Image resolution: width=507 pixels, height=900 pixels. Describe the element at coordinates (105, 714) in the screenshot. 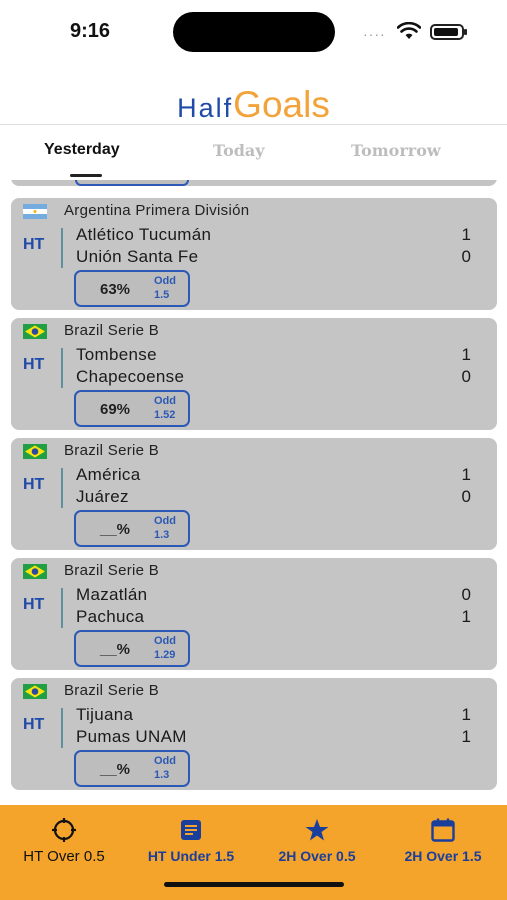

I see `home-team: Tijuana` at that location.